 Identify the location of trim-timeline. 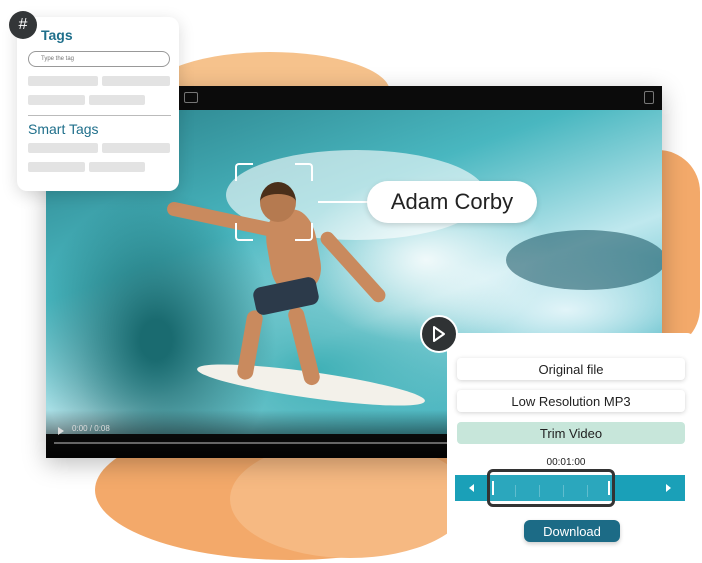
(570, 488).